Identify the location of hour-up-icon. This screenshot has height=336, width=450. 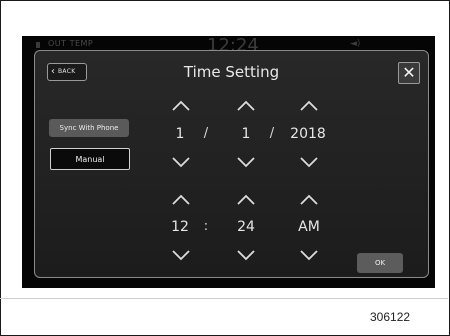
(181, 200).